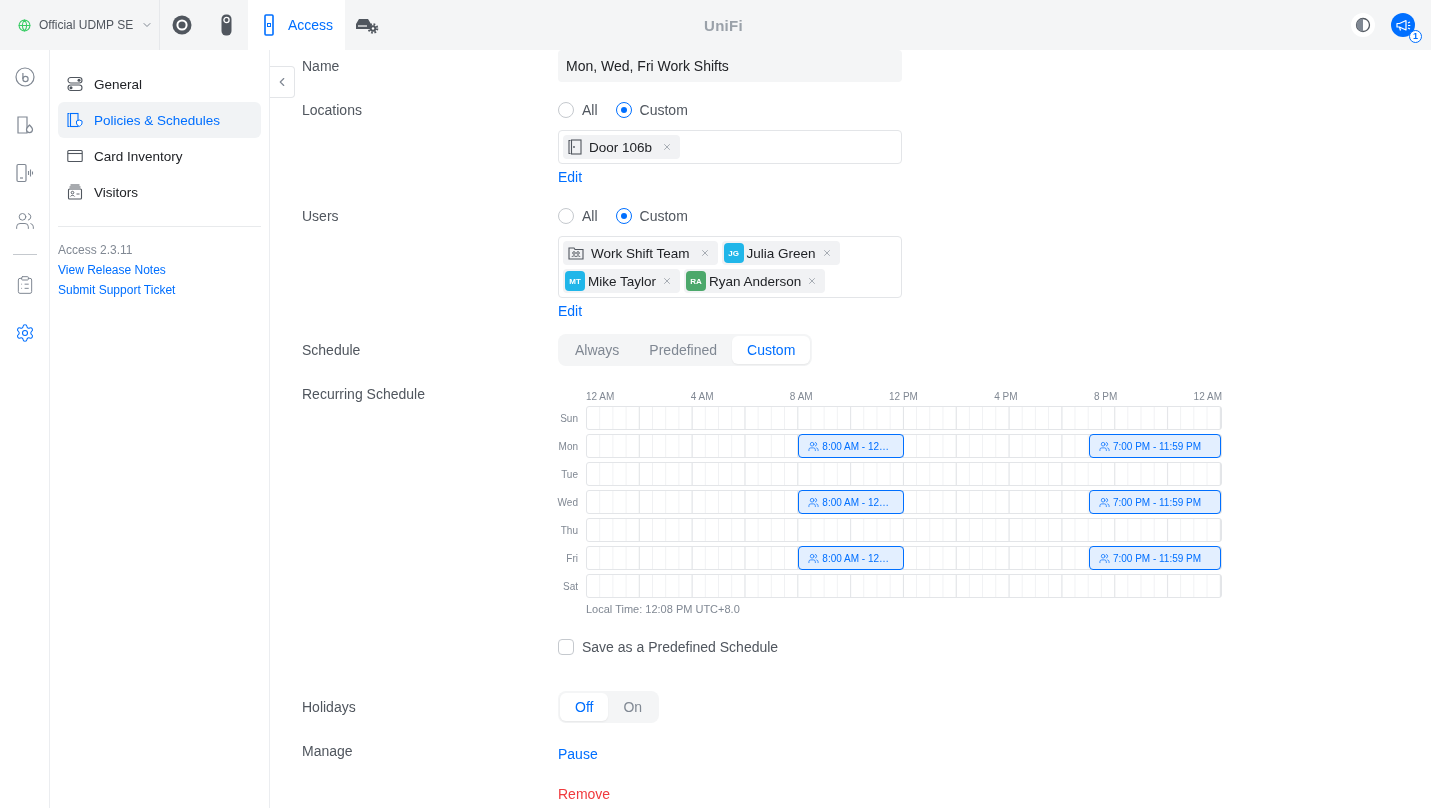 This screenshot has height=808, width=1431. What do you see at coordinates (730, 66) in the screenshot?
I see `name-input: Mon, Wed, Fri Work Shifts` at bounding box center [730, 66].